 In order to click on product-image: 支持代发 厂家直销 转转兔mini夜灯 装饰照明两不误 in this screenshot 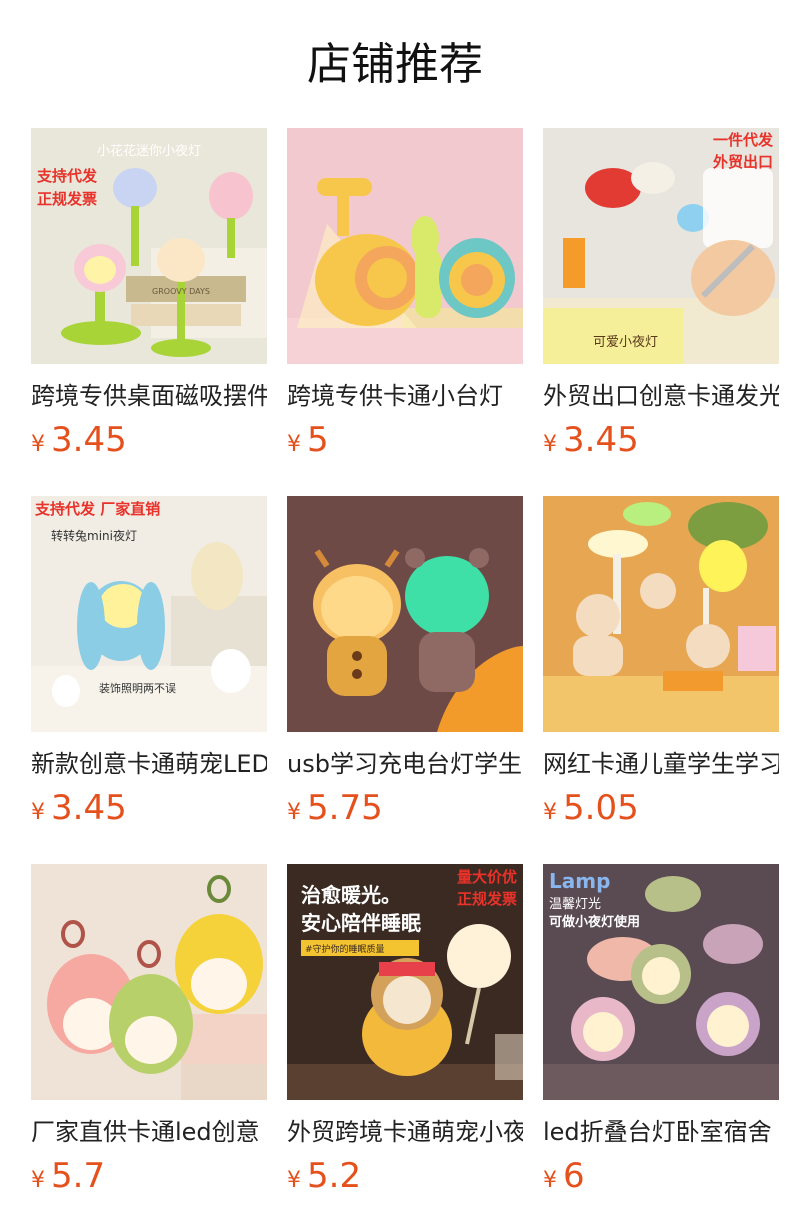, I will do `click(149, 614)`.